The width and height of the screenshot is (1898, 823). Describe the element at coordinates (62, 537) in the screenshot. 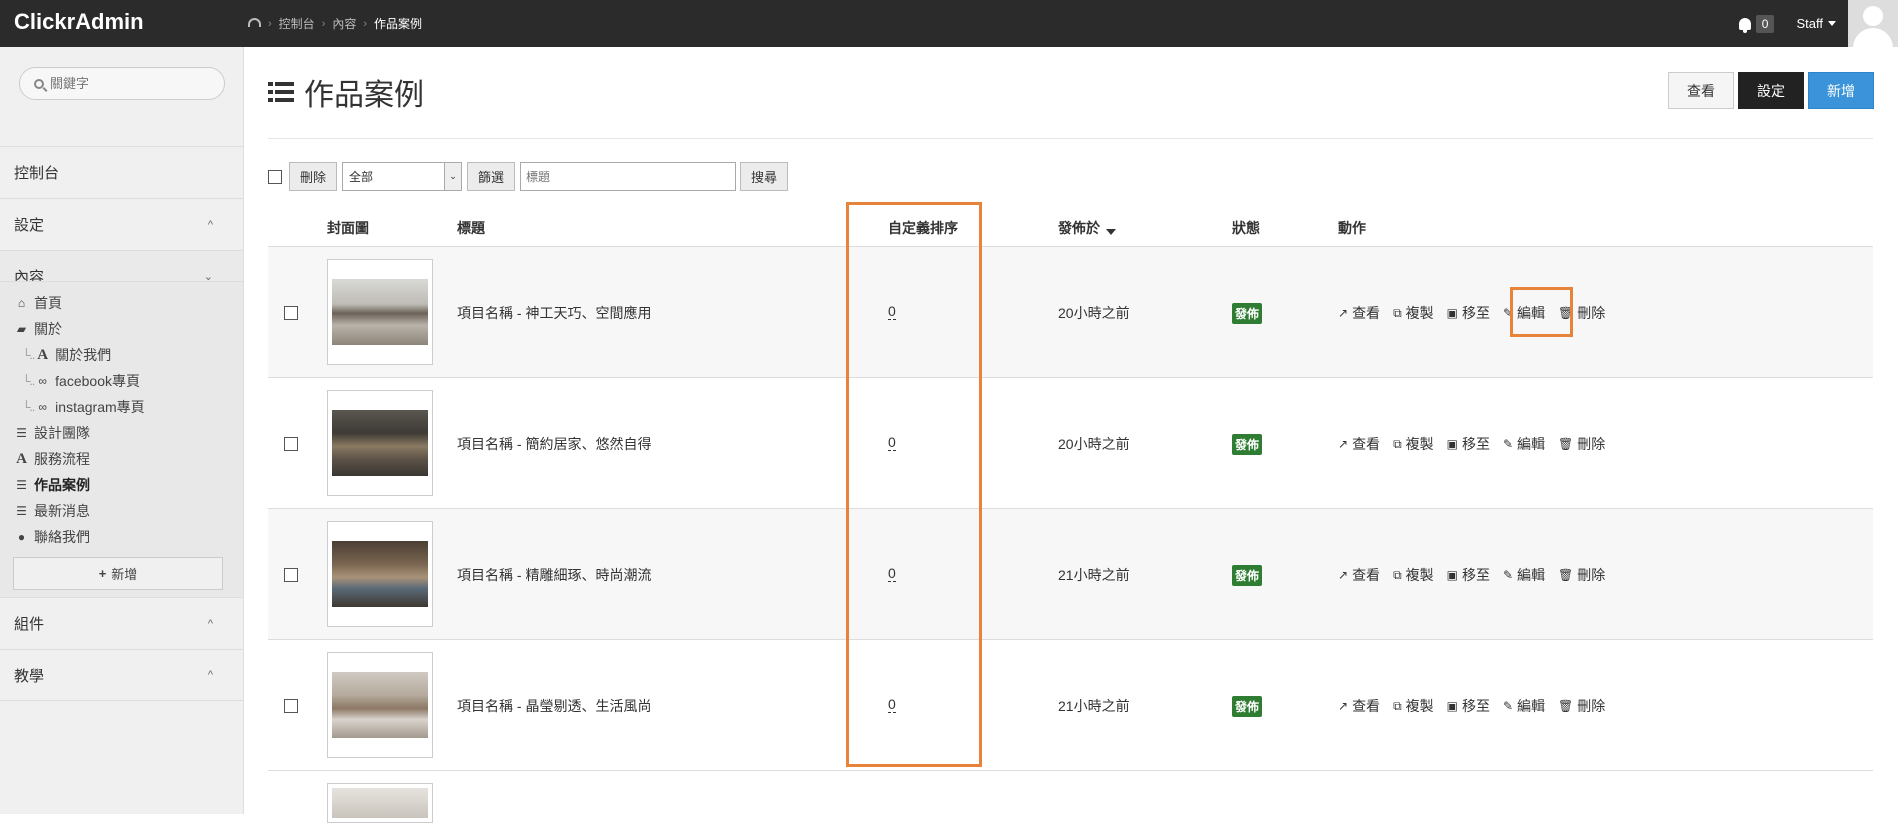

I see `link-label: 聯絡我們` at that location.